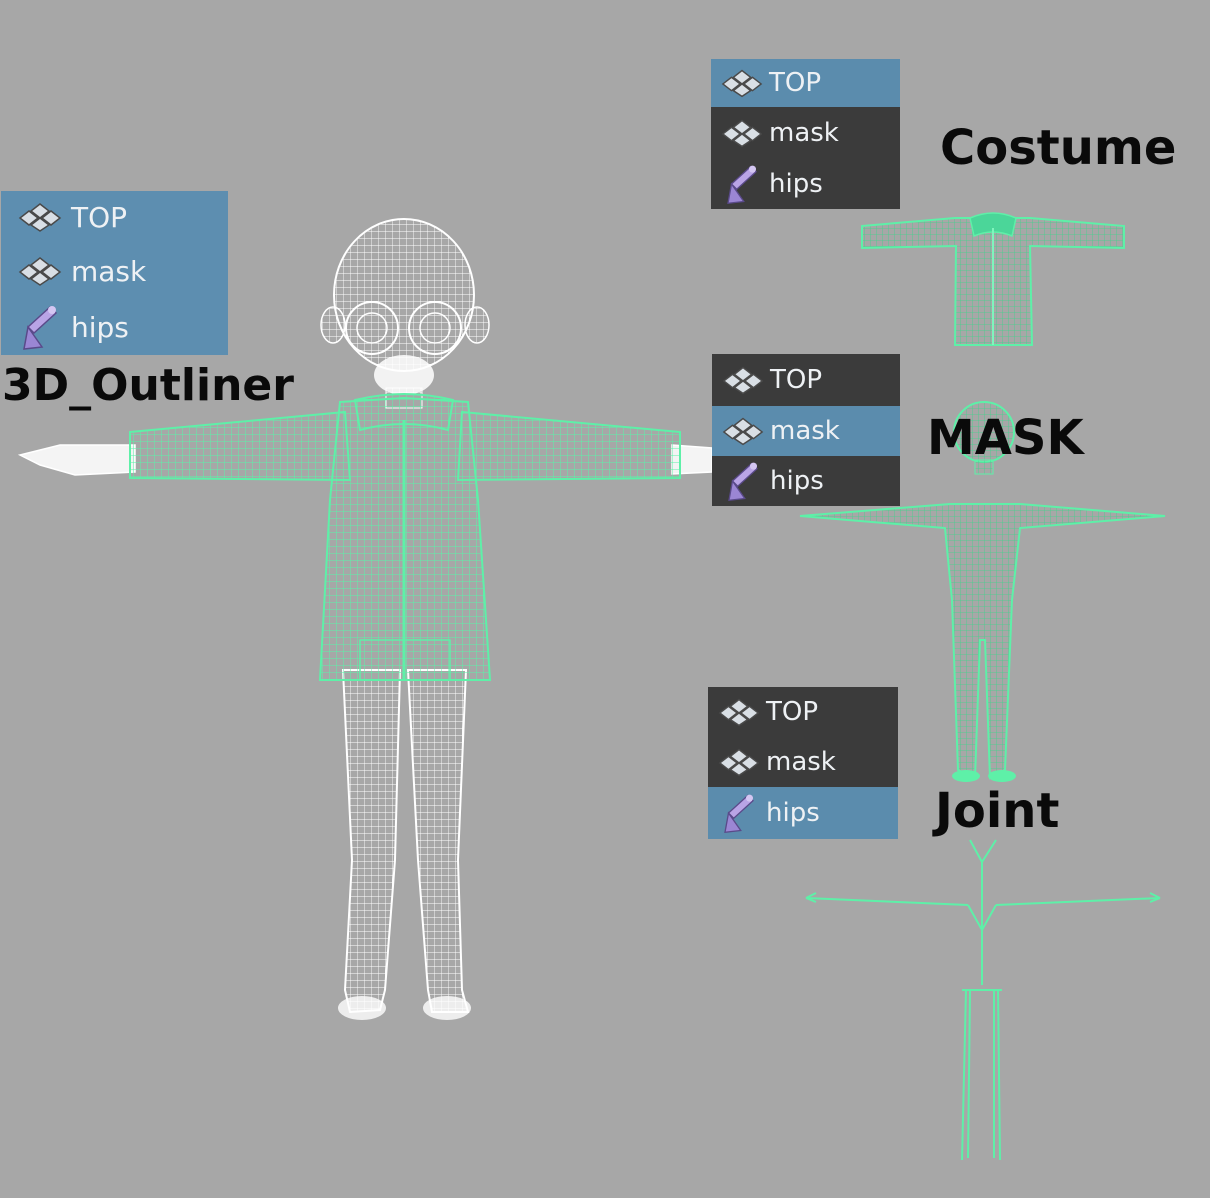 The width and height of the screenshot is (1210, 1198). What do you see at coordinates (993, 279) in the screenshot?
I see `costume-model` at bounding box center [993, 279].